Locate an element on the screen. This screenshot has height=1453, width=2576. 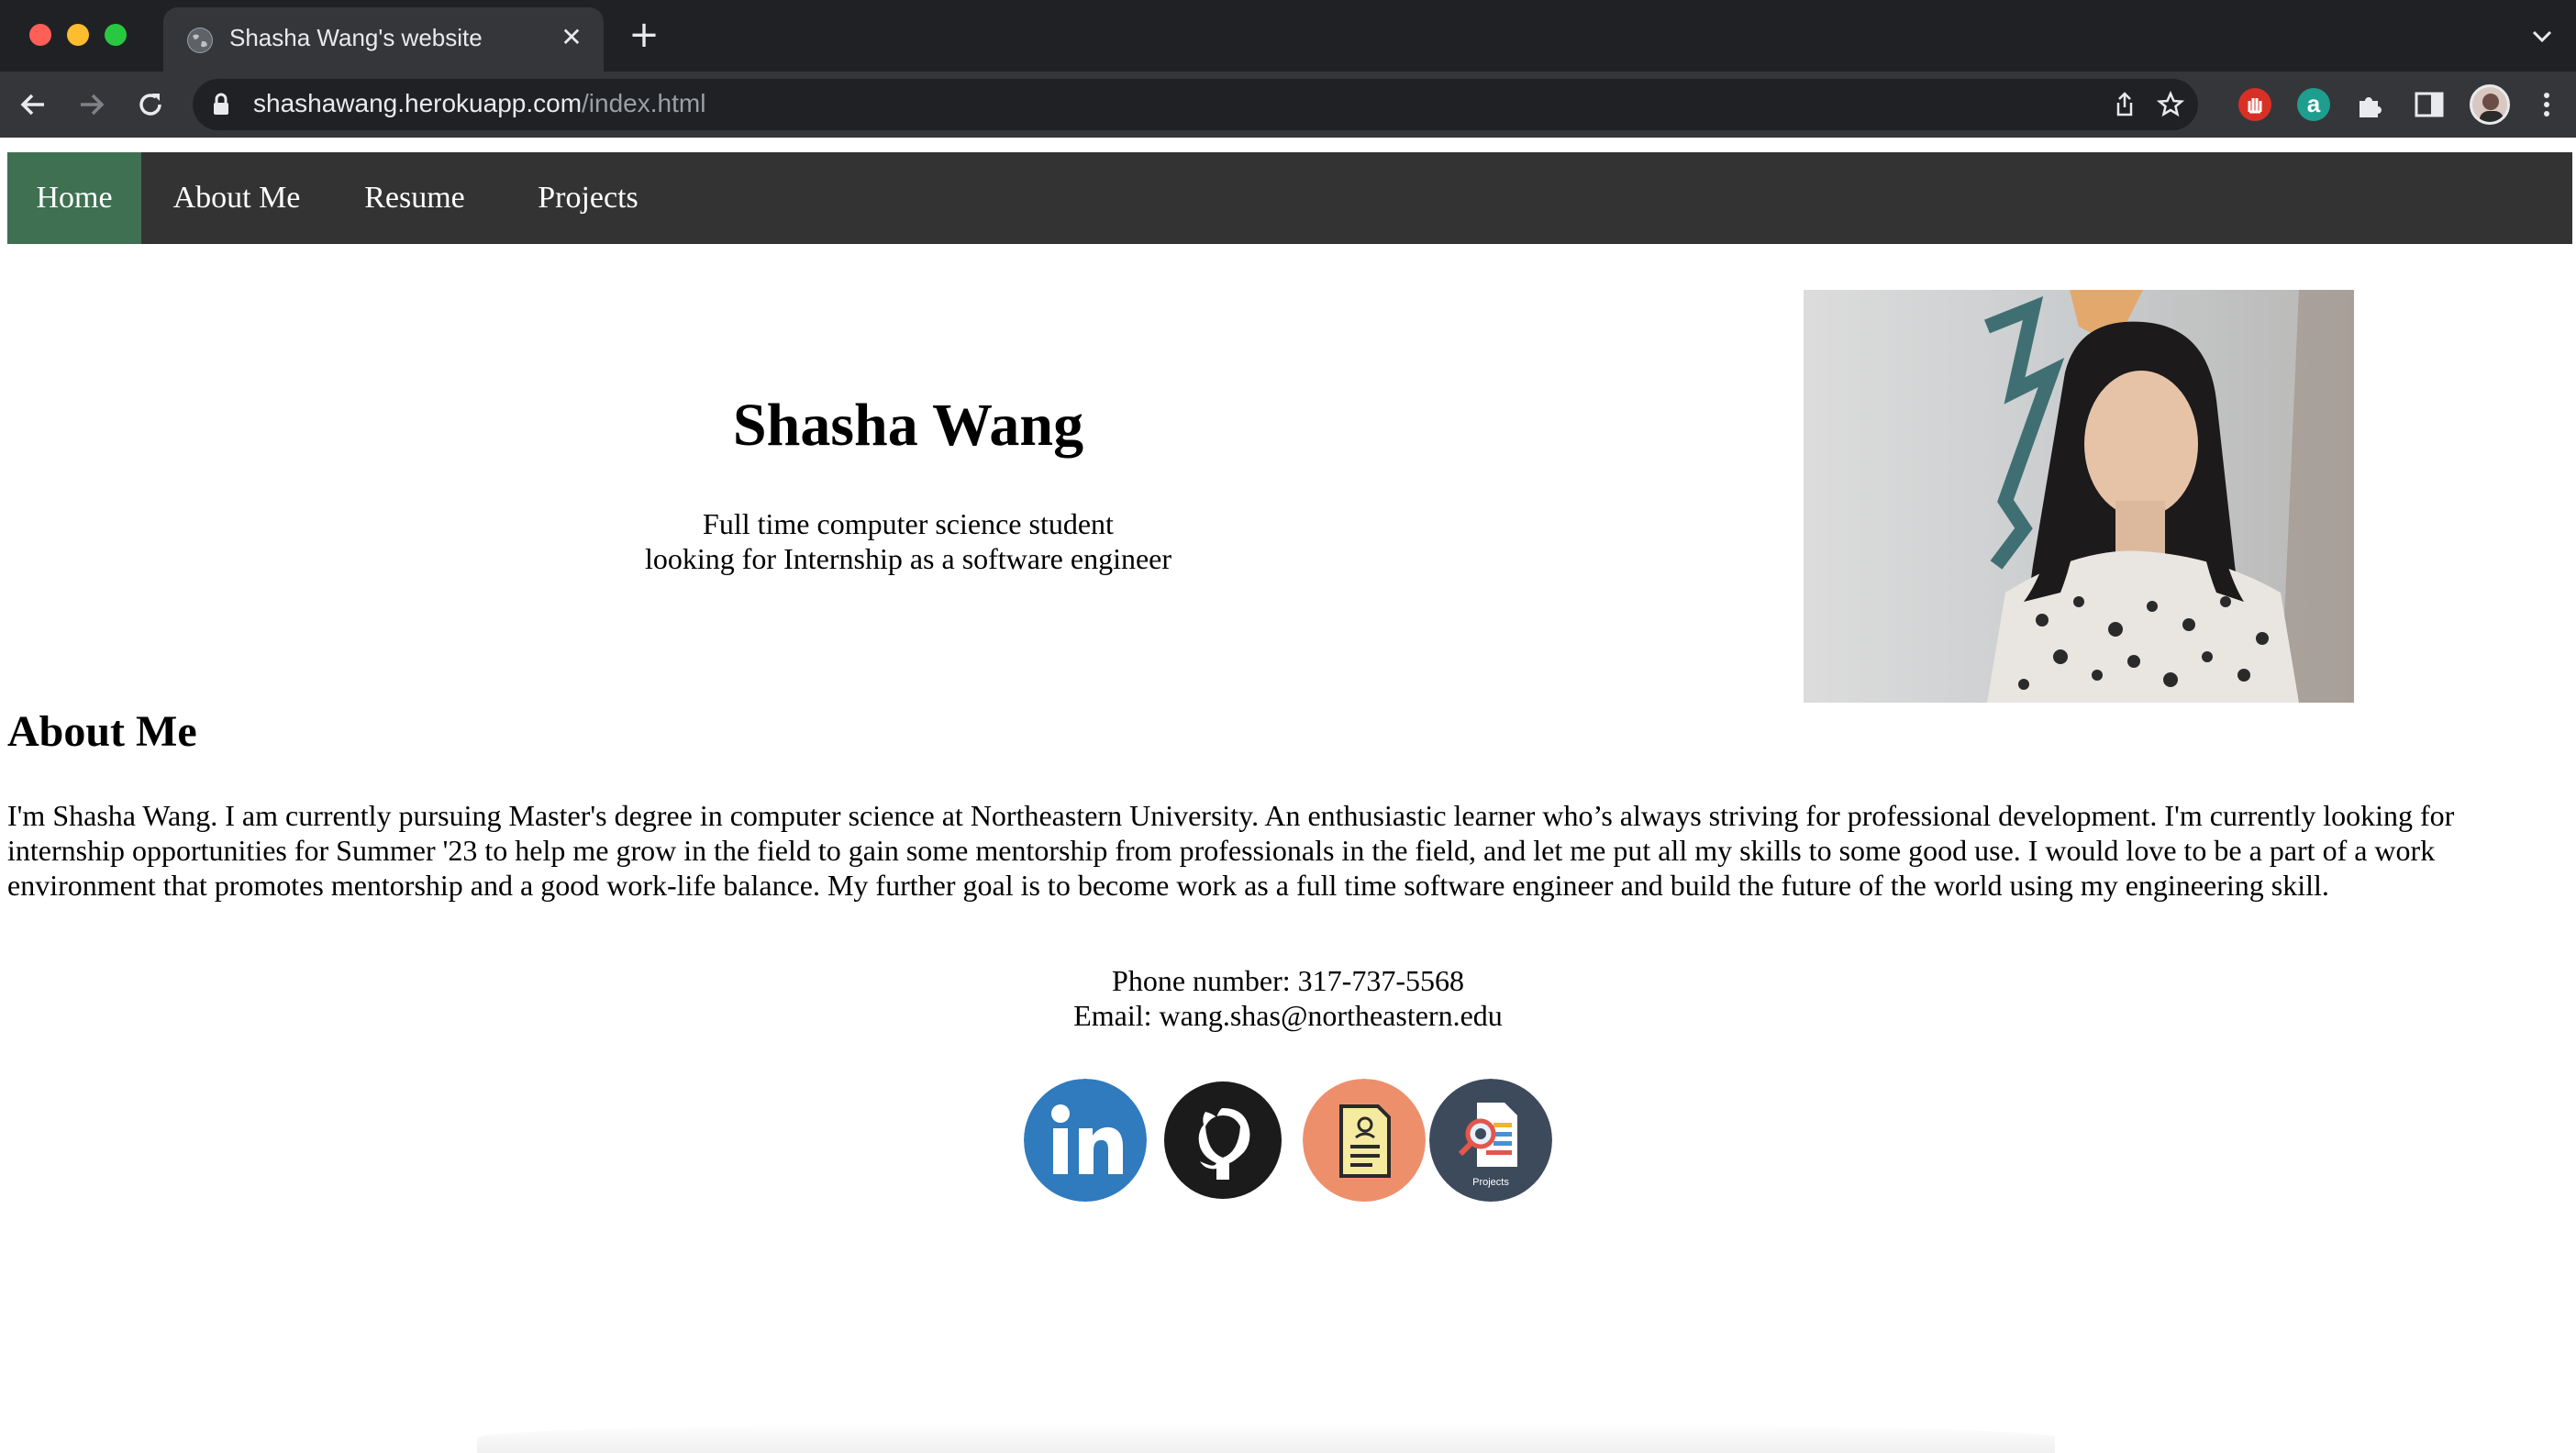
tab-close-icon: ✕ is located at coordinates (571, 37).